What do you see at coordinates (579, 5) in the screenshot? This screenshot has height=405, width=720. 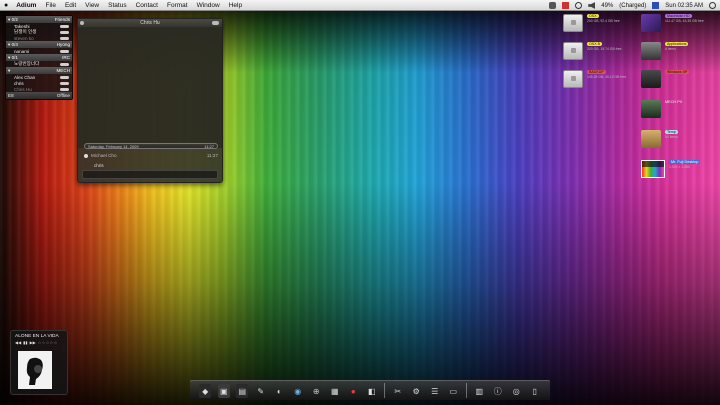 I see `wifi-icon` at bounding box center [579, 5].